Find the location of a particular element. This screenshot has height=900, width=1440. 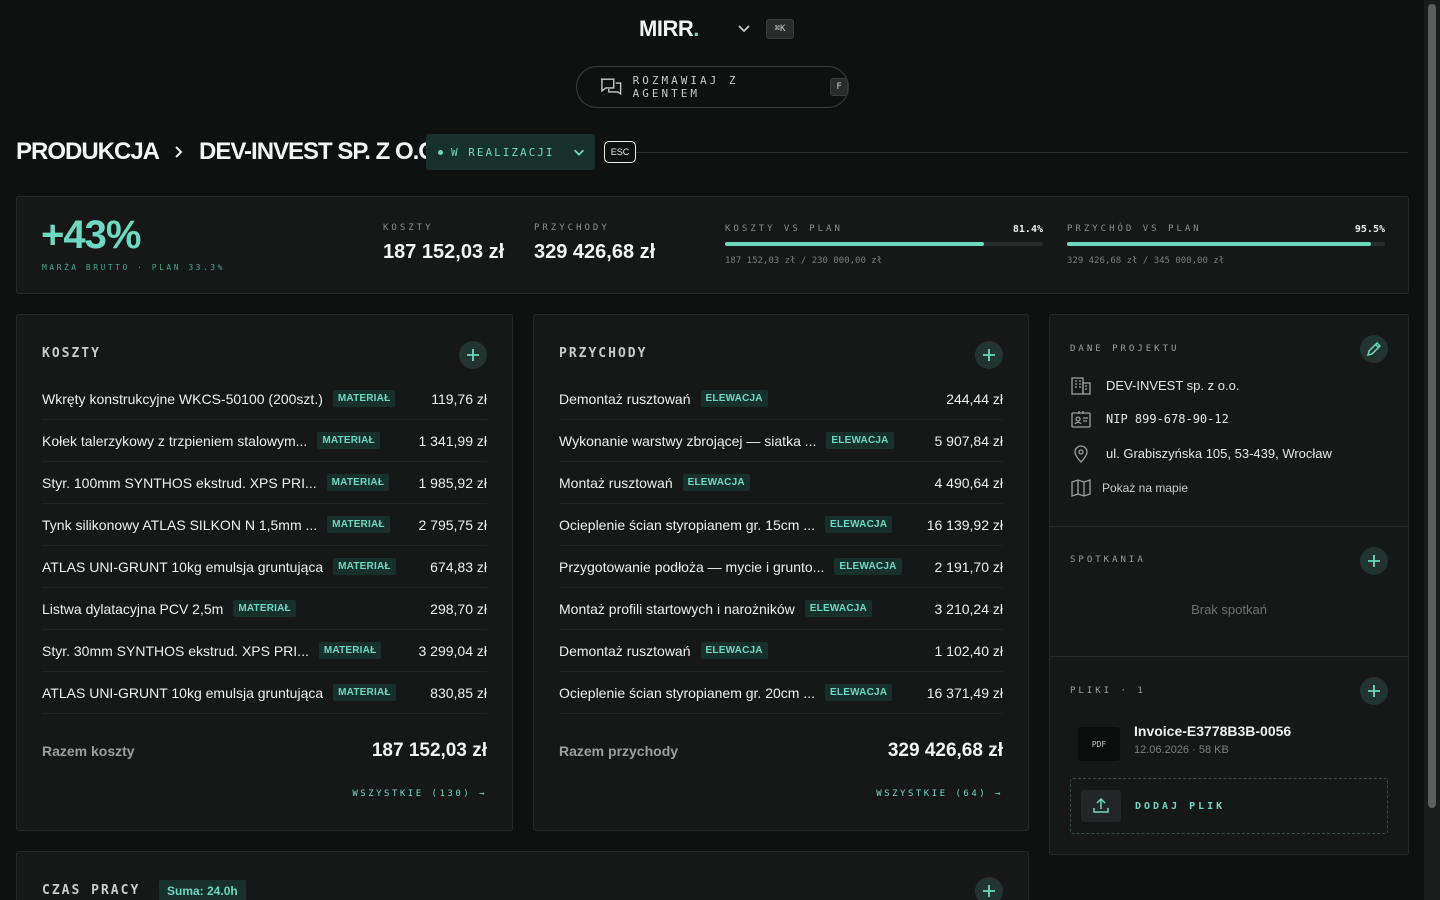

add-file-plus-button is located at coordinates (1374, 691).